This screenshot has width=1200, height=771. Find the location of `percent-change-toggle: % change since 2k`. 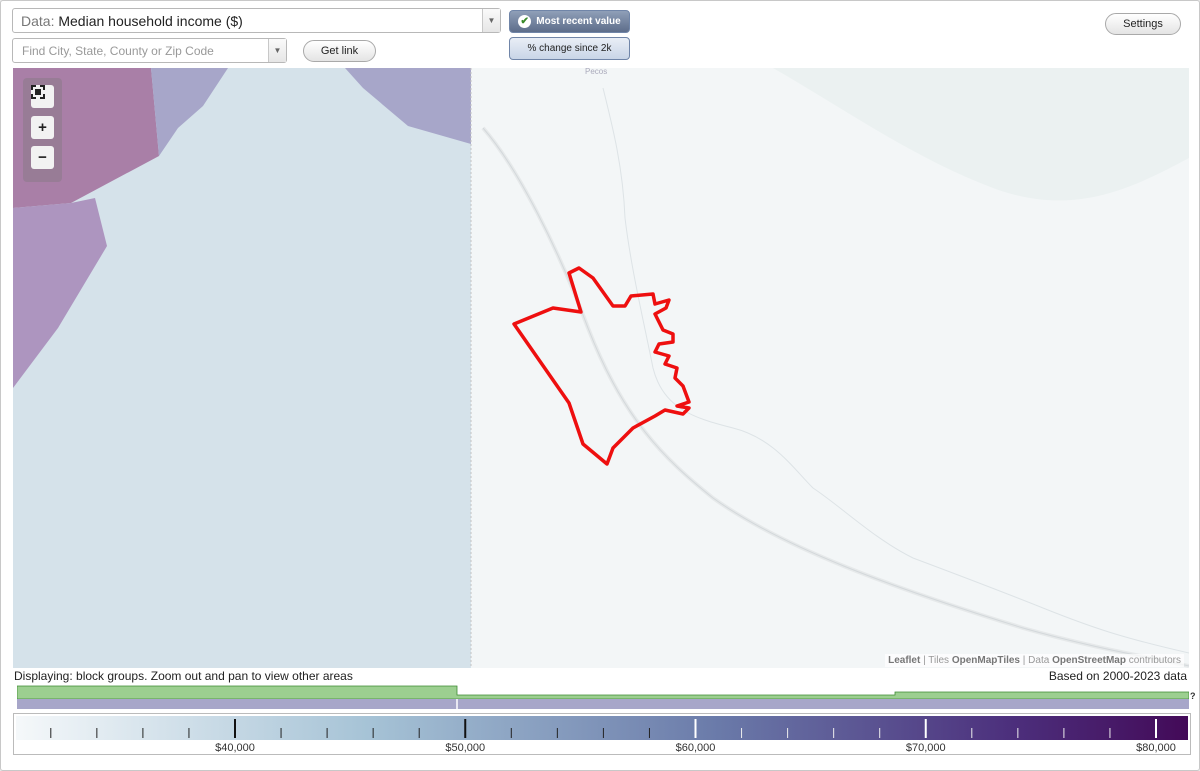

percent-change-toggle: % change since 2k is located at coordinates (569, 48).